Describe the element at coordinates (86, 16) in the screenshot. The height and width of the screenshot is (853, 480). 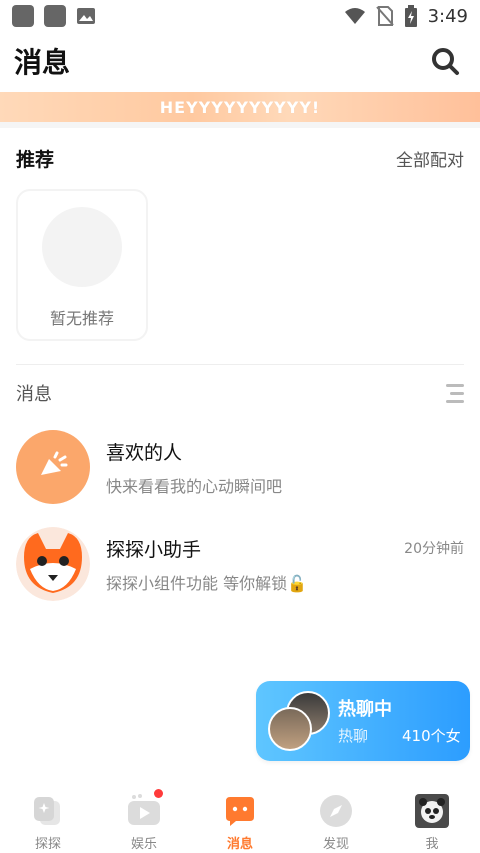
I see `image-notification-icon` at that location.